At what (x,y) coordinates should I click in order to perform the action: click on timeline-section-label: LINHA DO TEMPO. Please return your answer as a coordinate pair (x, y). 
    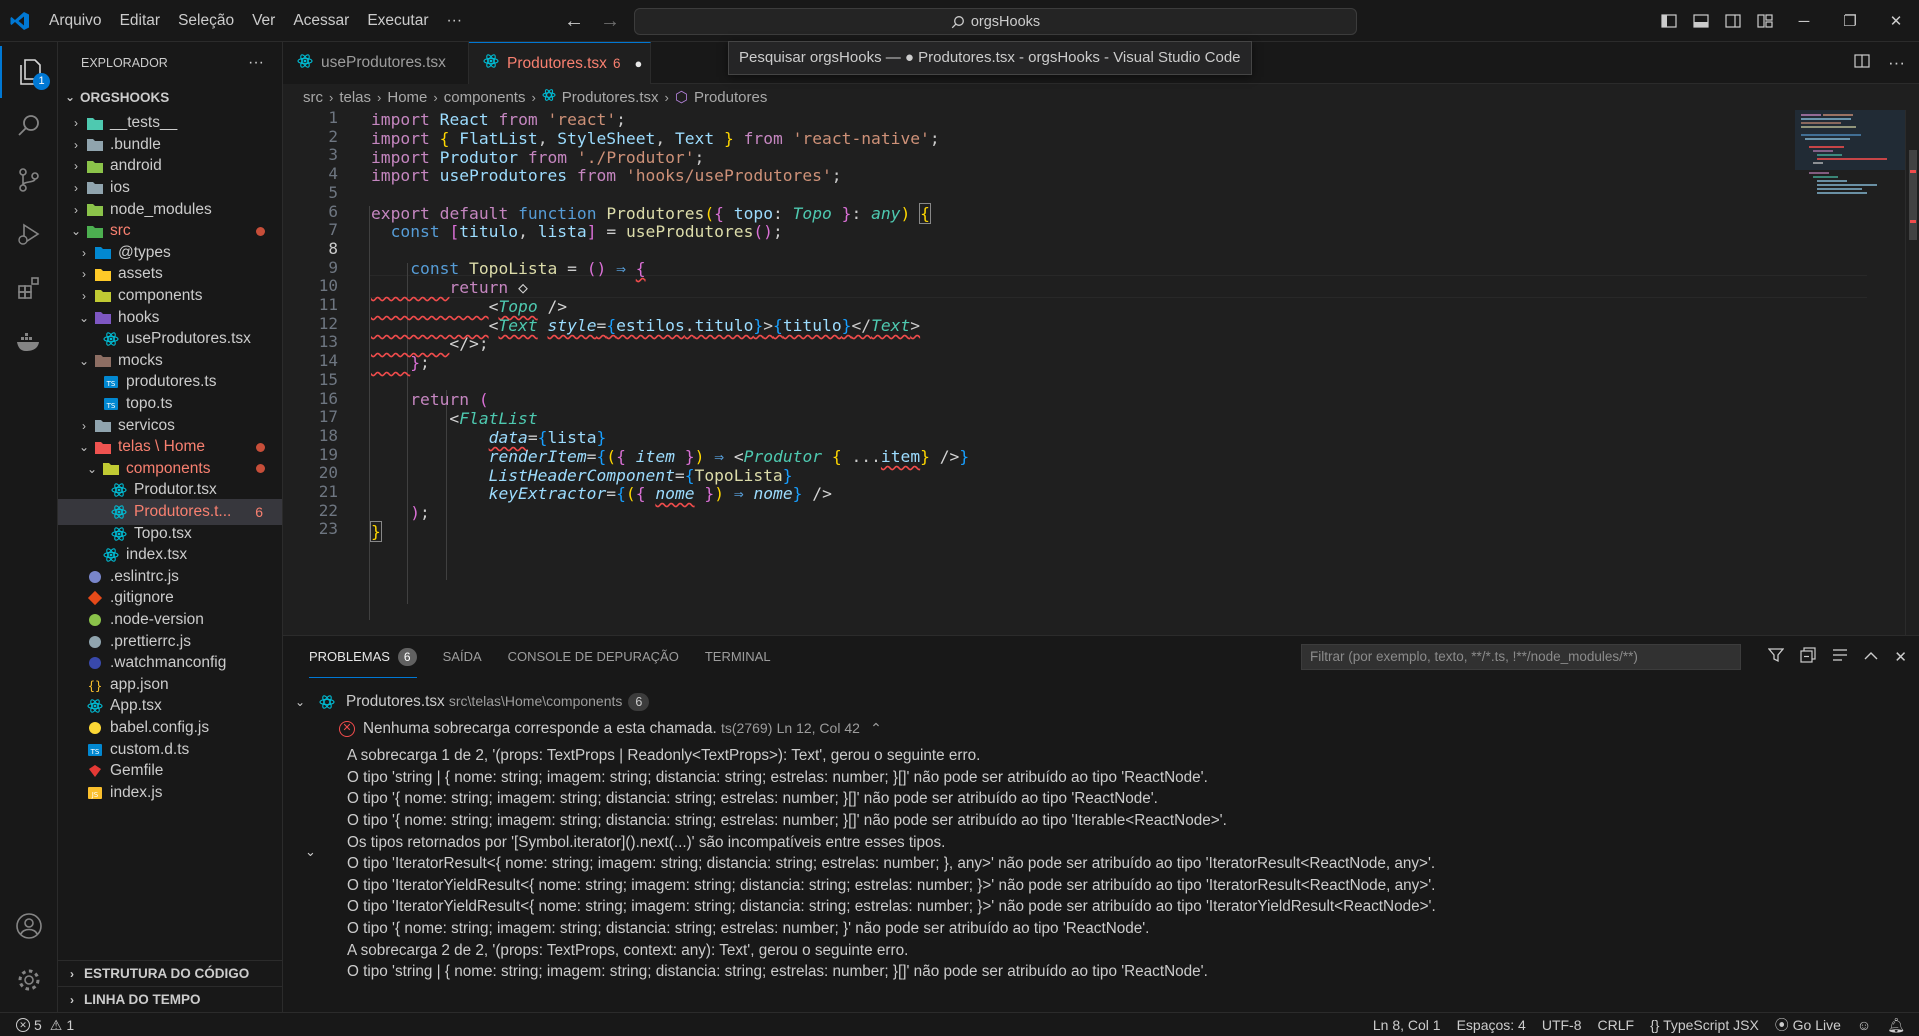
    Looking at the image, I should click on (142, 999).